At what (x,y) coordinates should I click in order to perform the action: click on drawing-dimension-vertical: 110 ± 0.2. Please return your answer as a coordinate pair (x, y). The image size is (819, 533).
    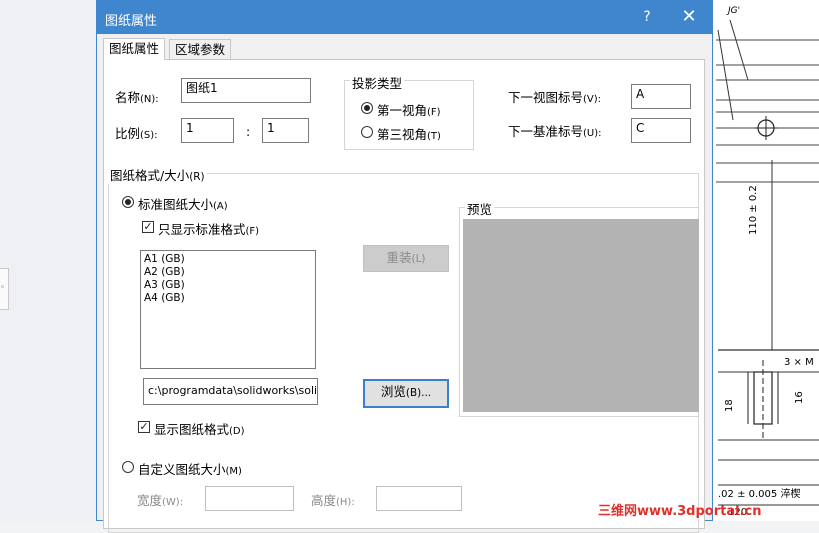
    Looking at the image, I should click on (753, 210).